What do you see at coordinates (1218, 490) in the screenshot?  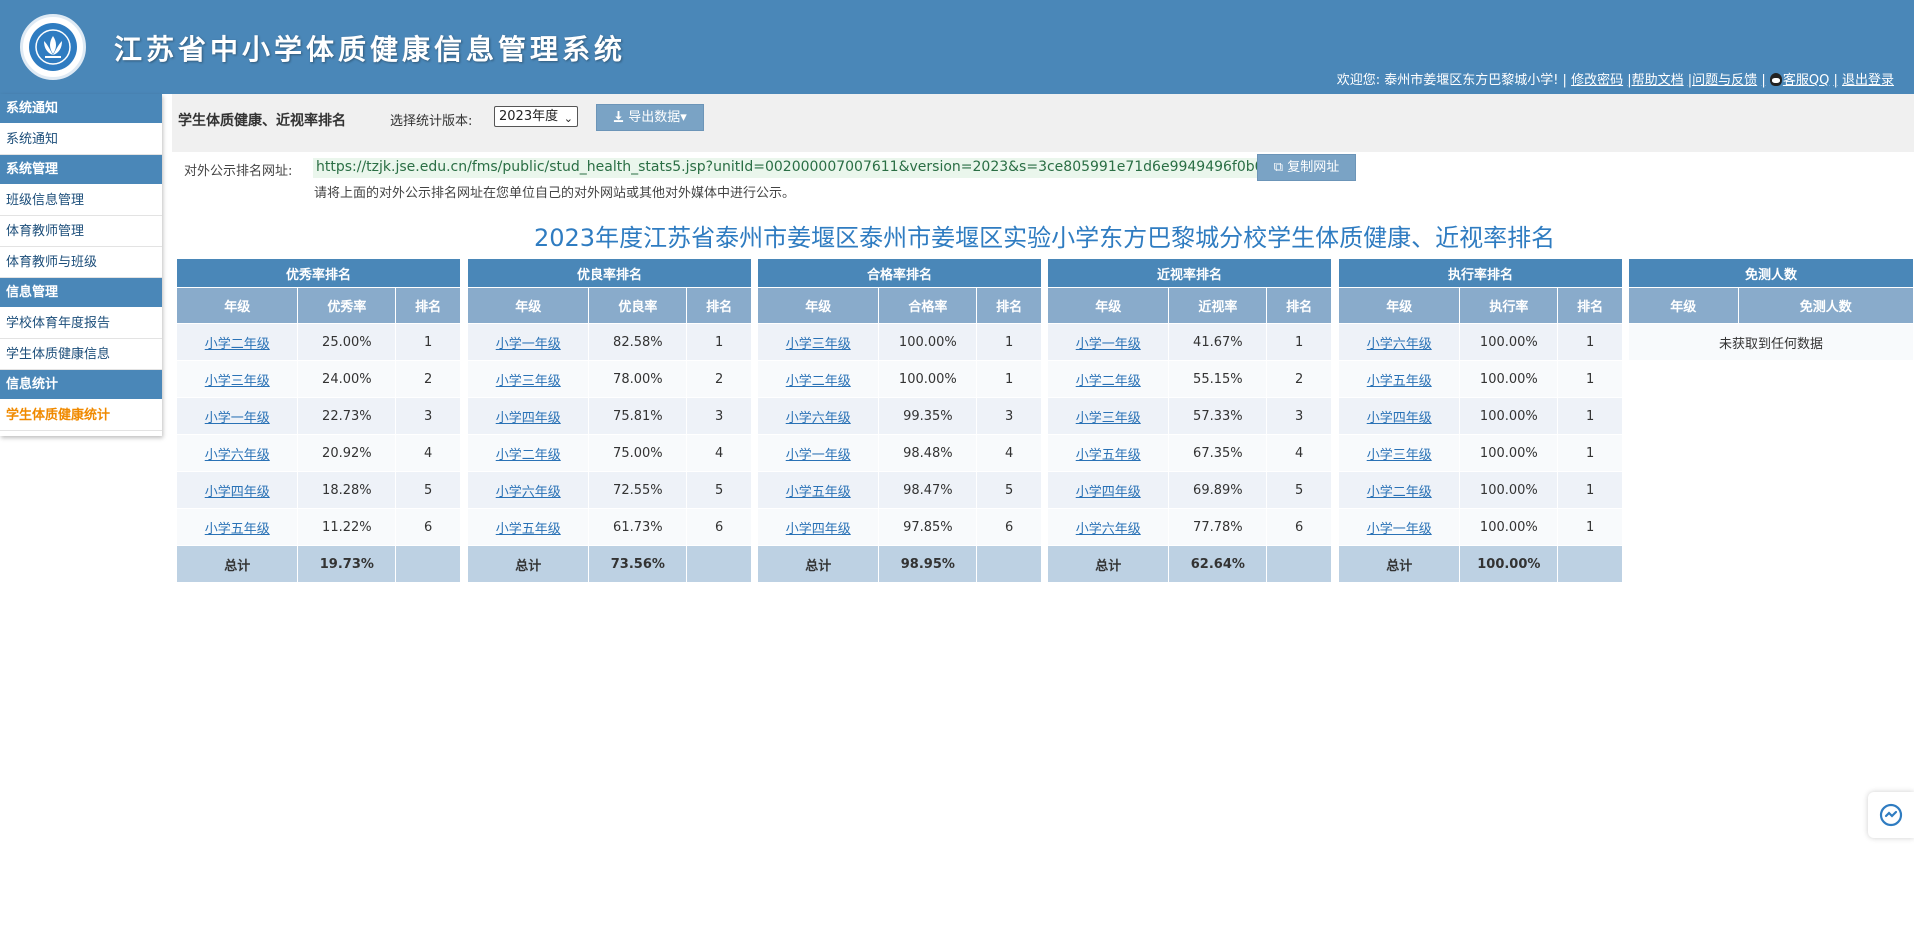 I see `rate-cell: 69.89%` at bounding box center [1218, 490].